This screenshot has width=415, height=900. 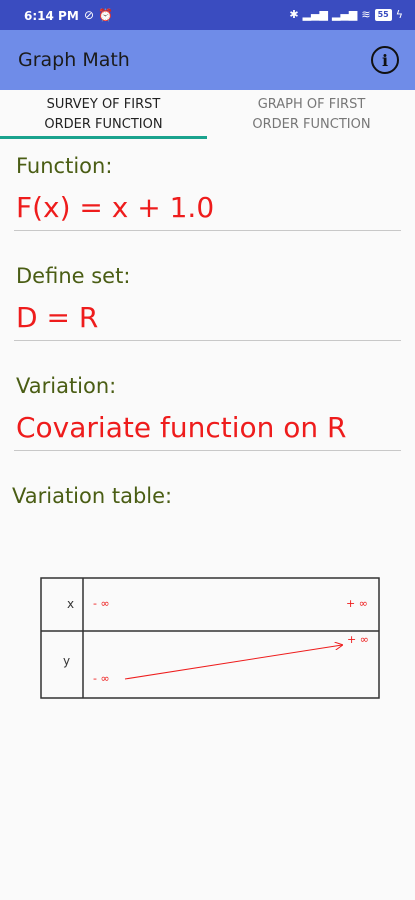 I want to click on status-bar: 6:14 PM ⊘⏰ ✱ ▂▄▆ ▂▄▆ ≋ 55 ϟ, so click(x=207, y=15).